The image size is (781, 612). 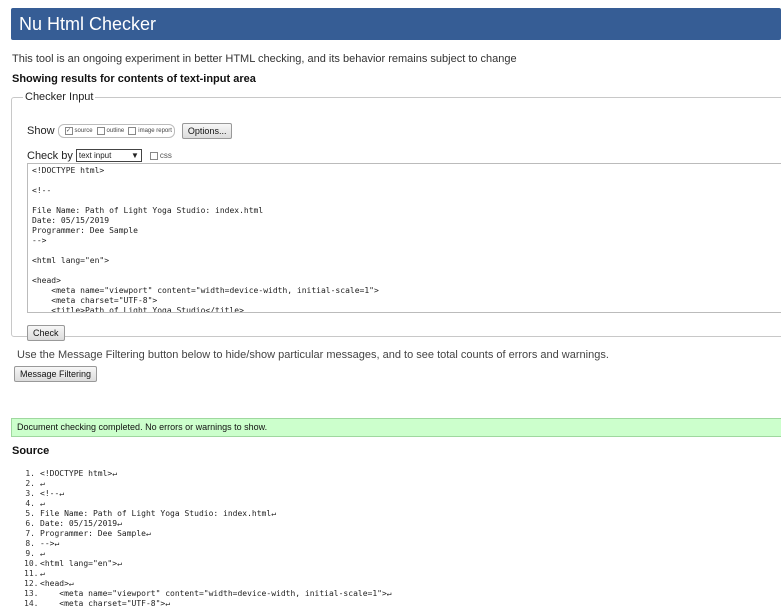 I want to click on source-line: 14. <meta charset="UTF-8">↵, so click(x=399, y=604).